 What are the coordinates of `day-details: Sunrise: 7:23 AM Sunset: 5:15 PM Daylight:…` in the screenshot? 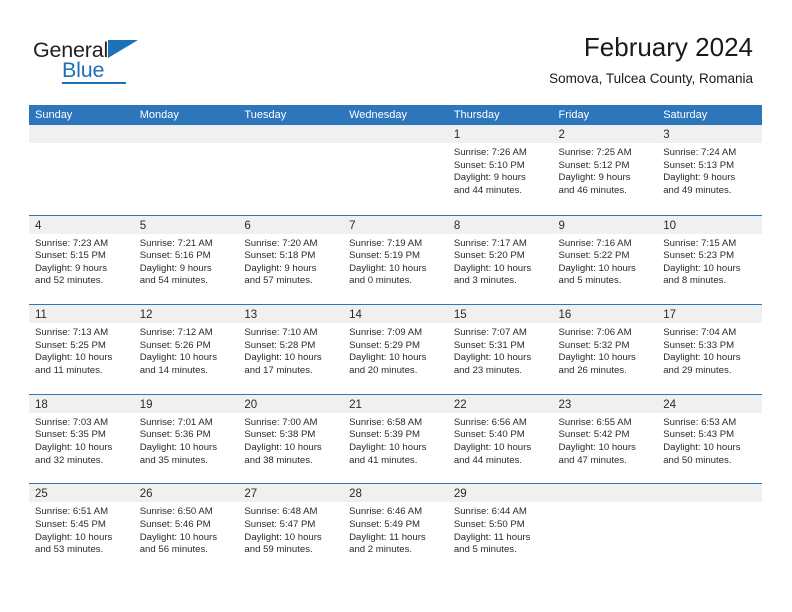 It's located at (81, 261).